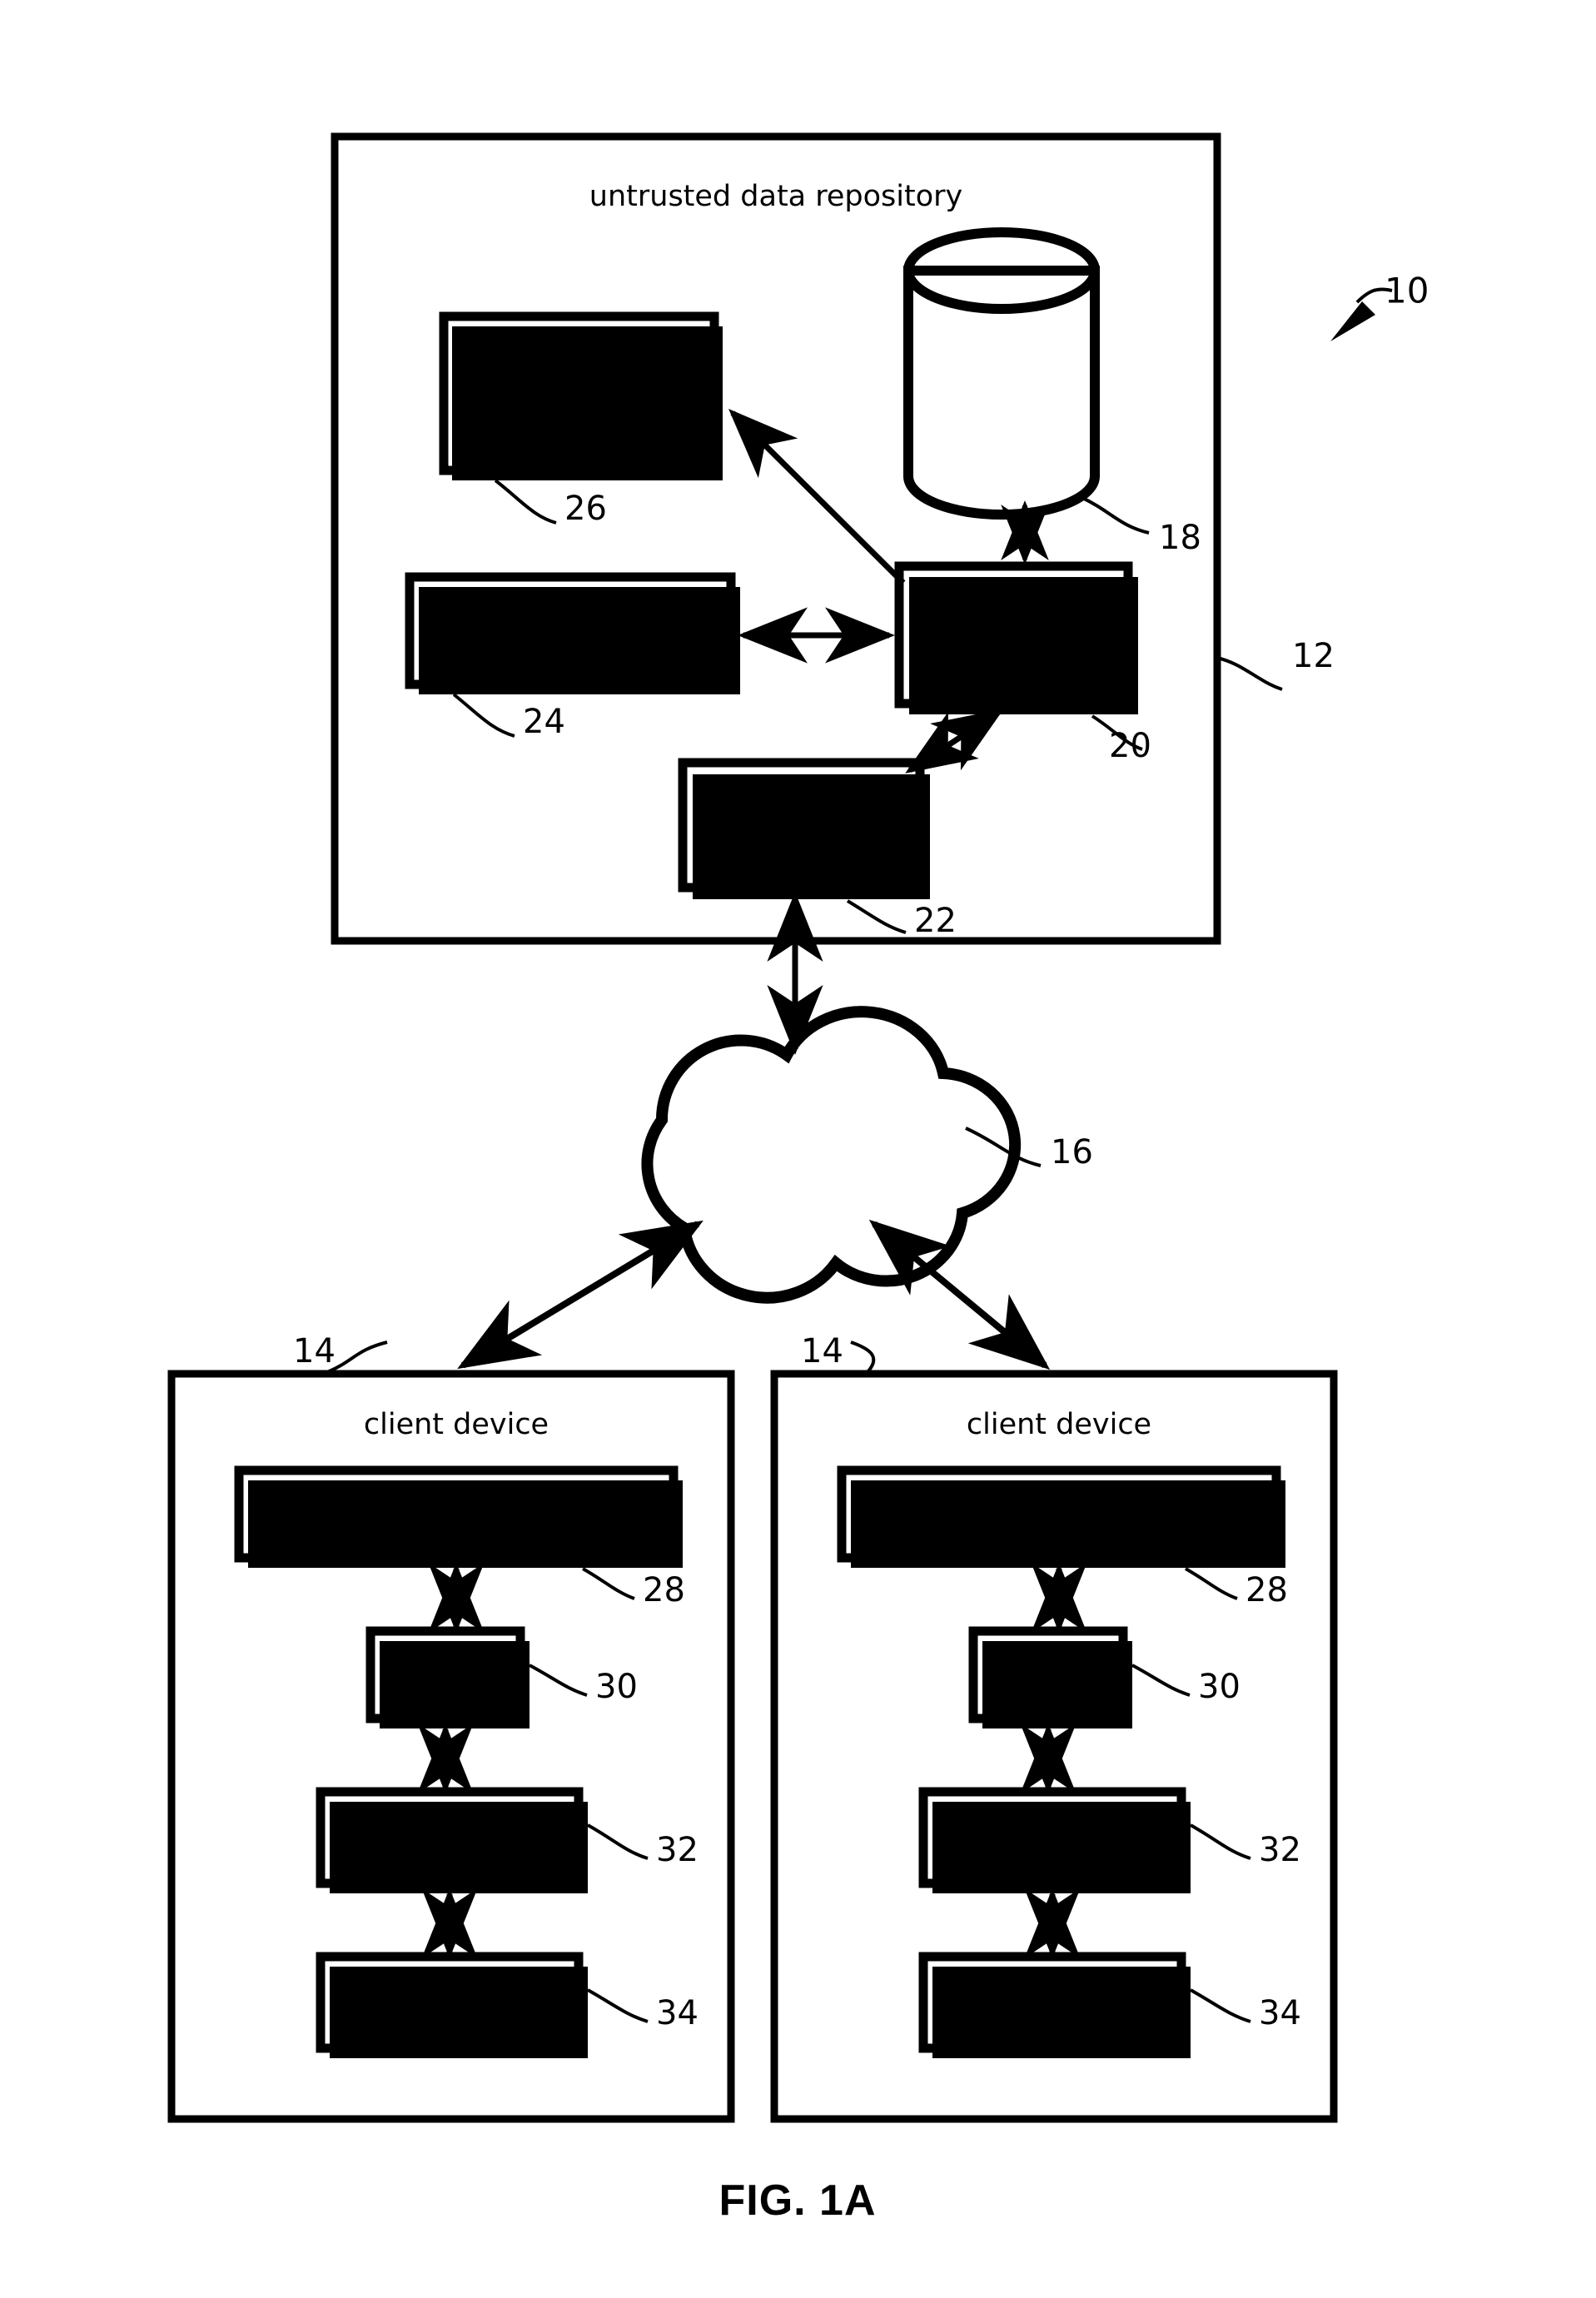  I want to click on ref-number-10: 10, so click(1407, 291).